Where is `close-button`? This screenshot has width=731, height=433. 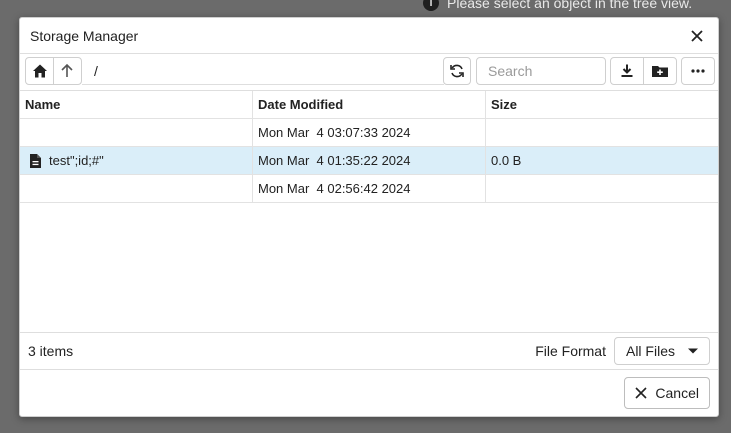
close-button is located at coordinates (697, 36).